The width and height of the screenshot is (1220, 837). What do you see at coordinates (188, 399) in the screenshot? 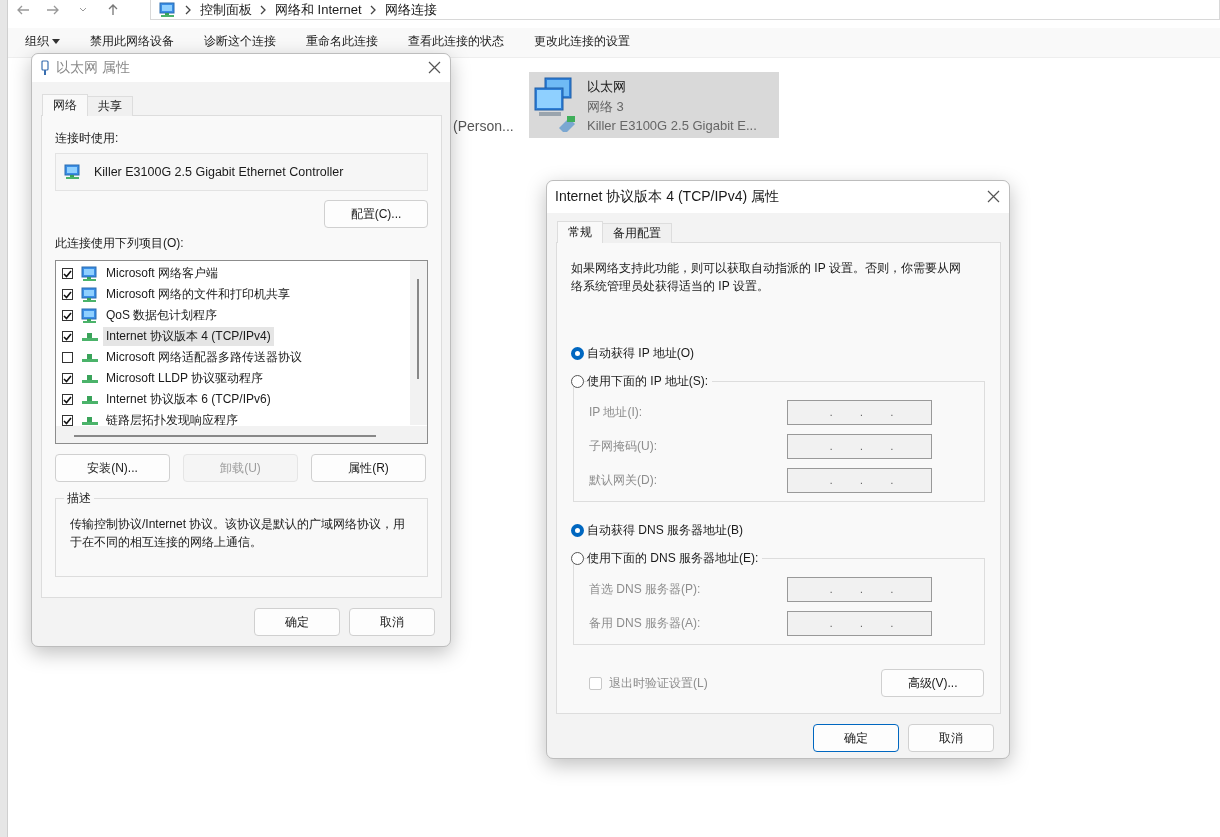
I see `list-item: Internet 协议版本 6 (TCP/IPv6)` at bounding box center [188, 399].